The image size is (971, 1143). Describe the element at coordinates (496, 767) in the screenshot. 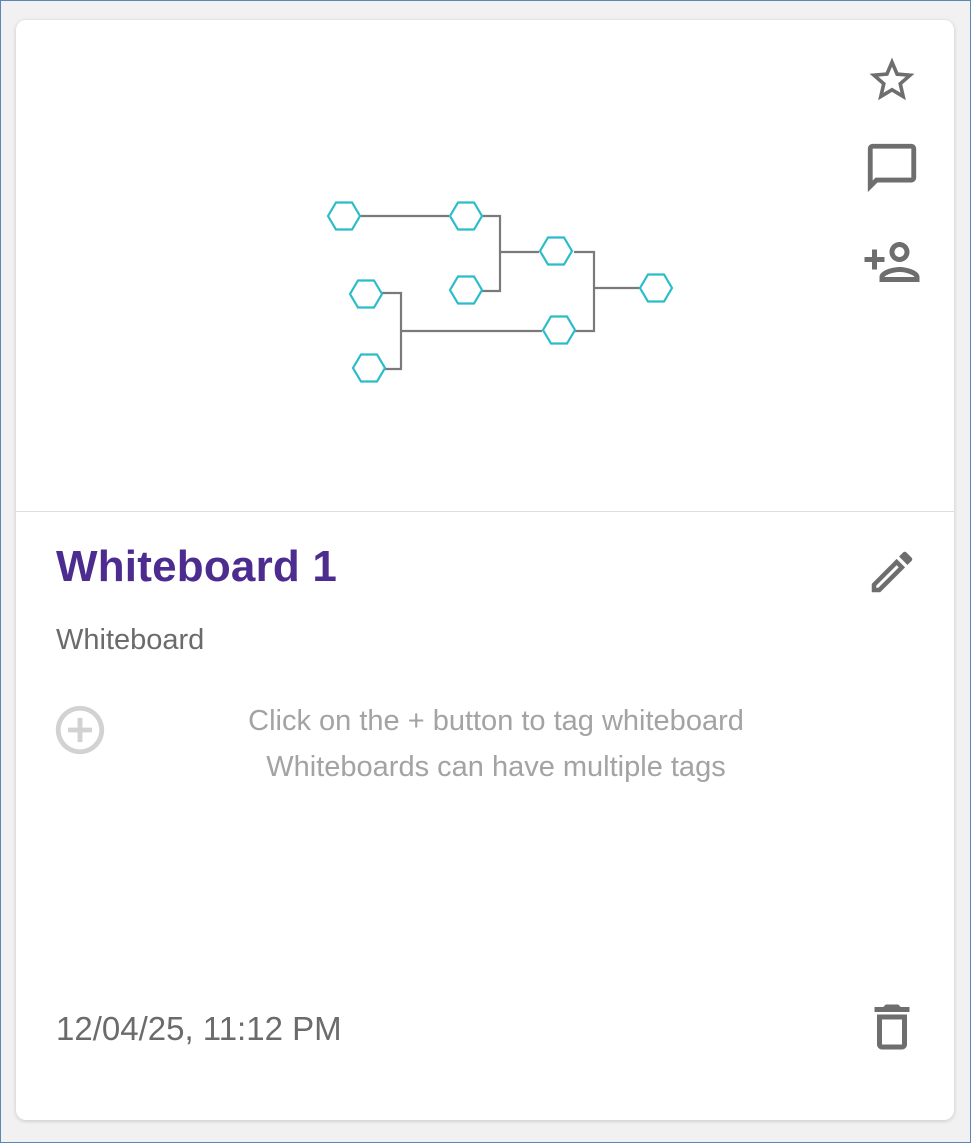

I see `tag-hint-line-2: Whiteboards can have multiple tags` at that location.